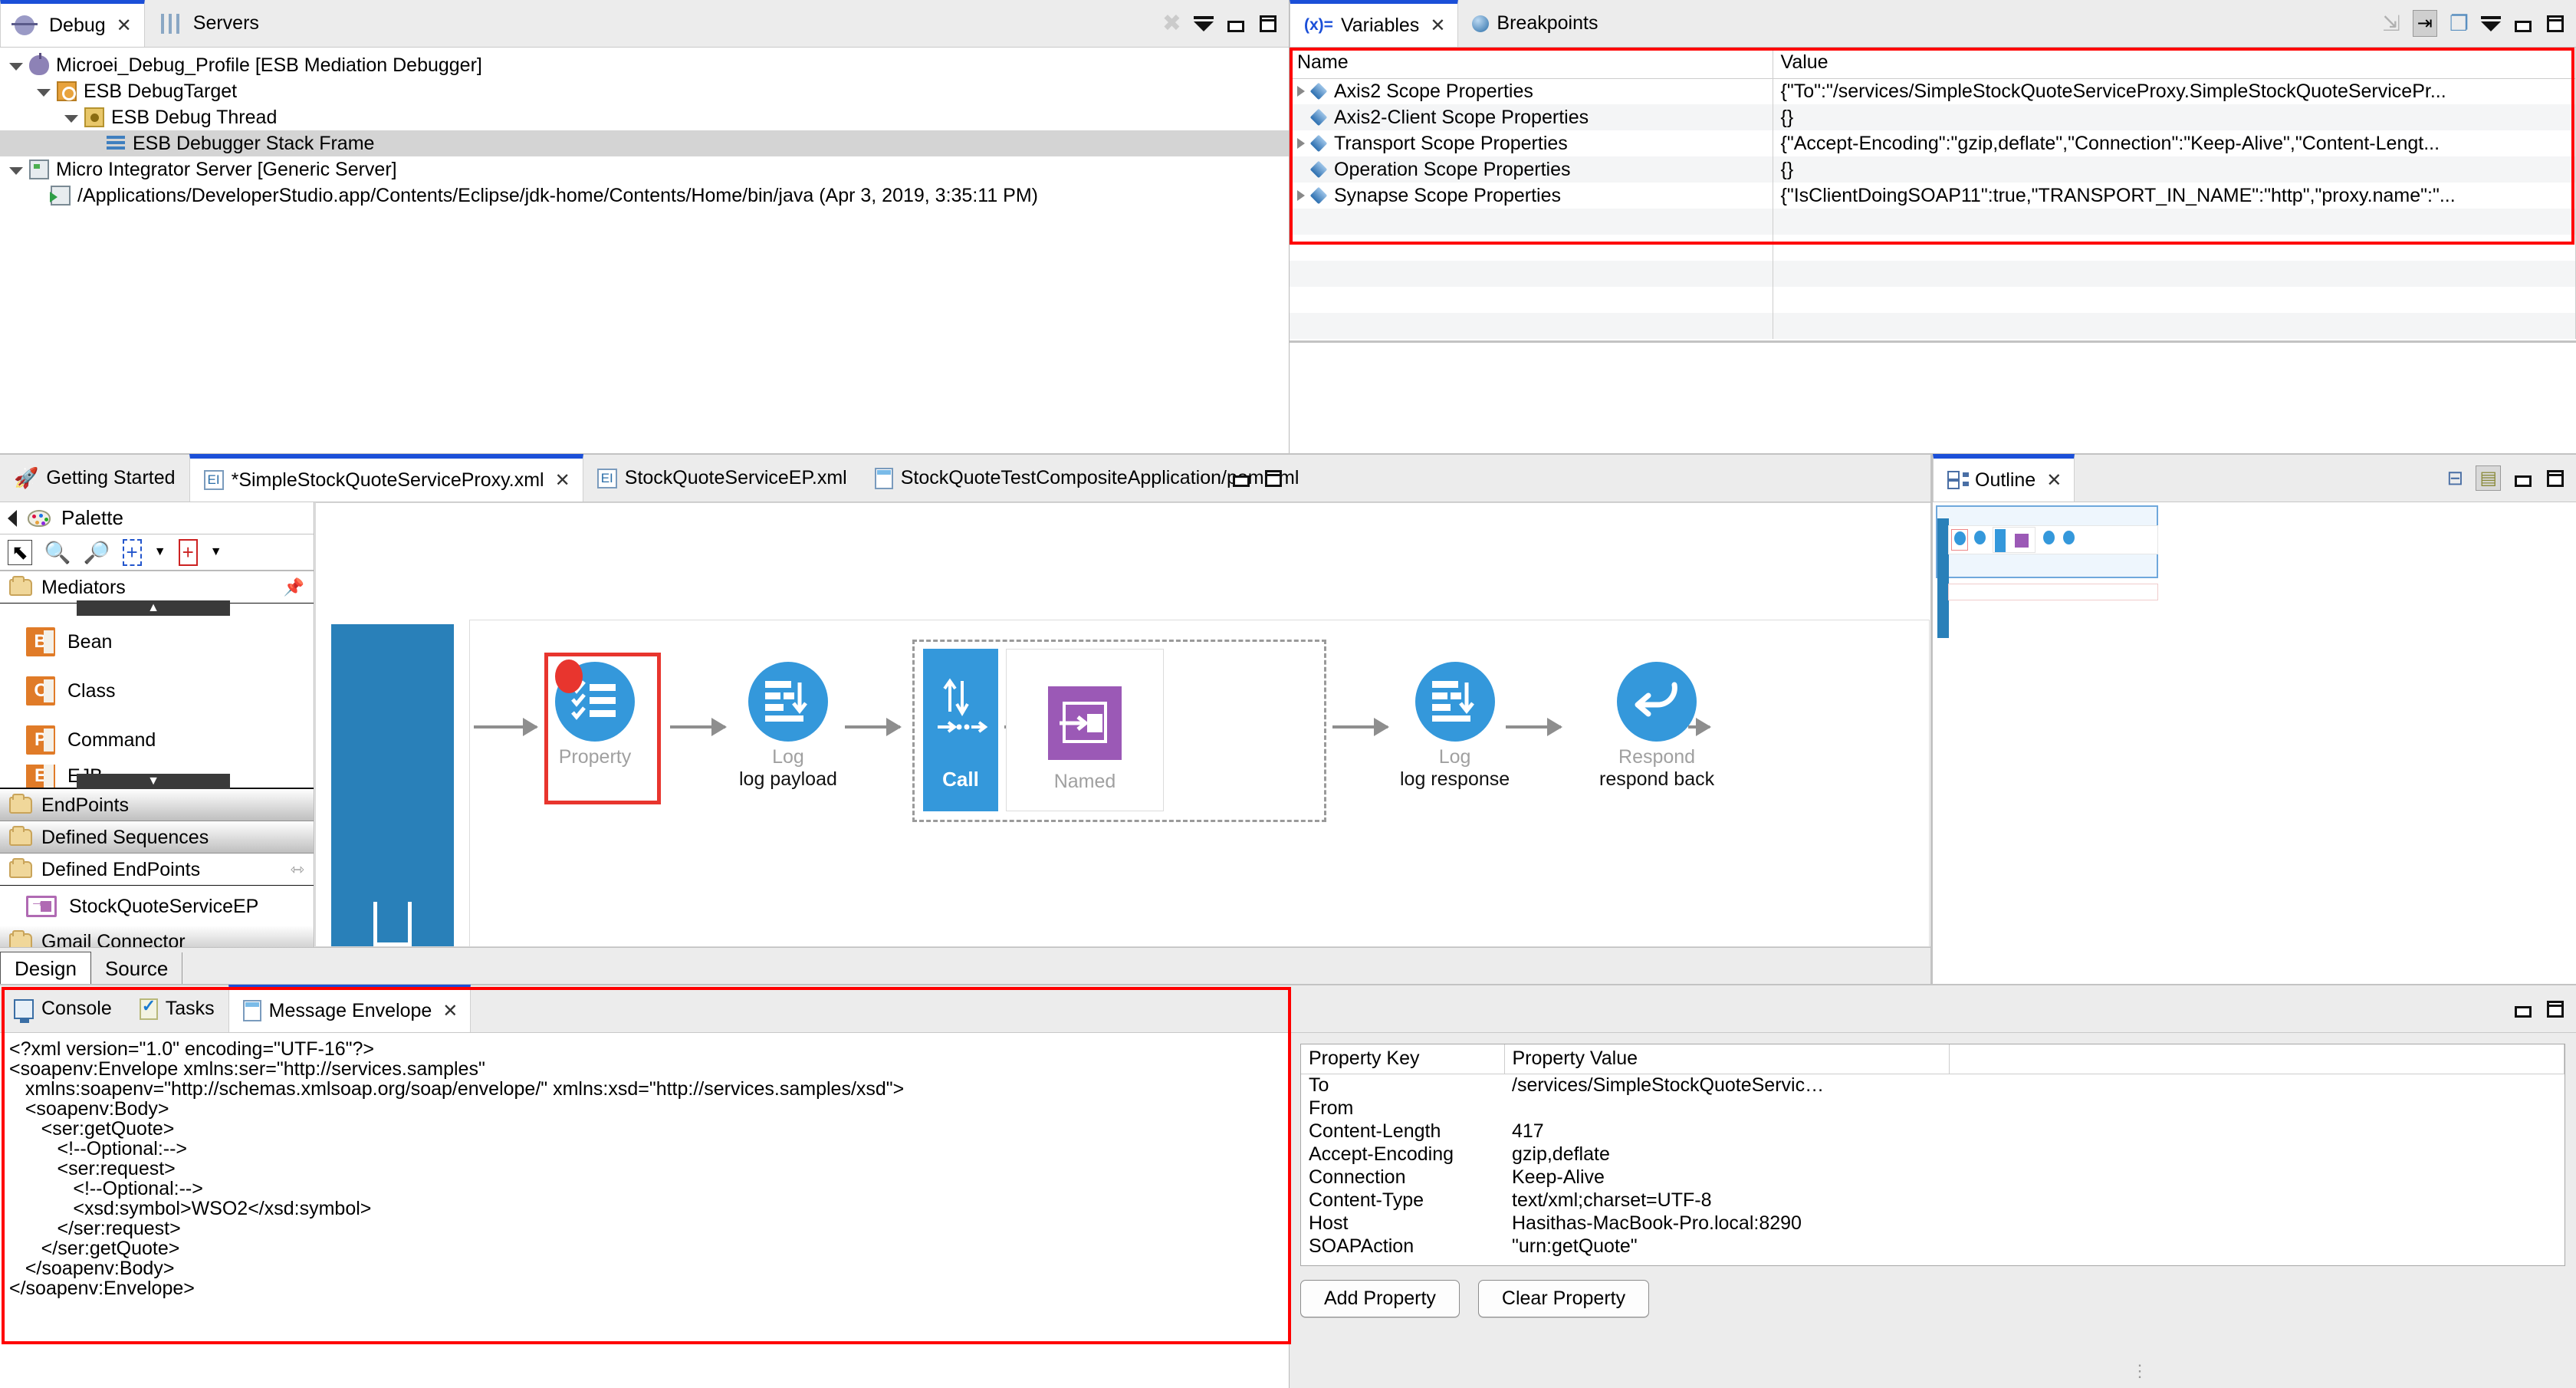 This screenshot has height=1388, width=2576. Describe the element at coordinates (177, 1008) in the screenshot. I see `tab-tasks: Tasks` at that location.